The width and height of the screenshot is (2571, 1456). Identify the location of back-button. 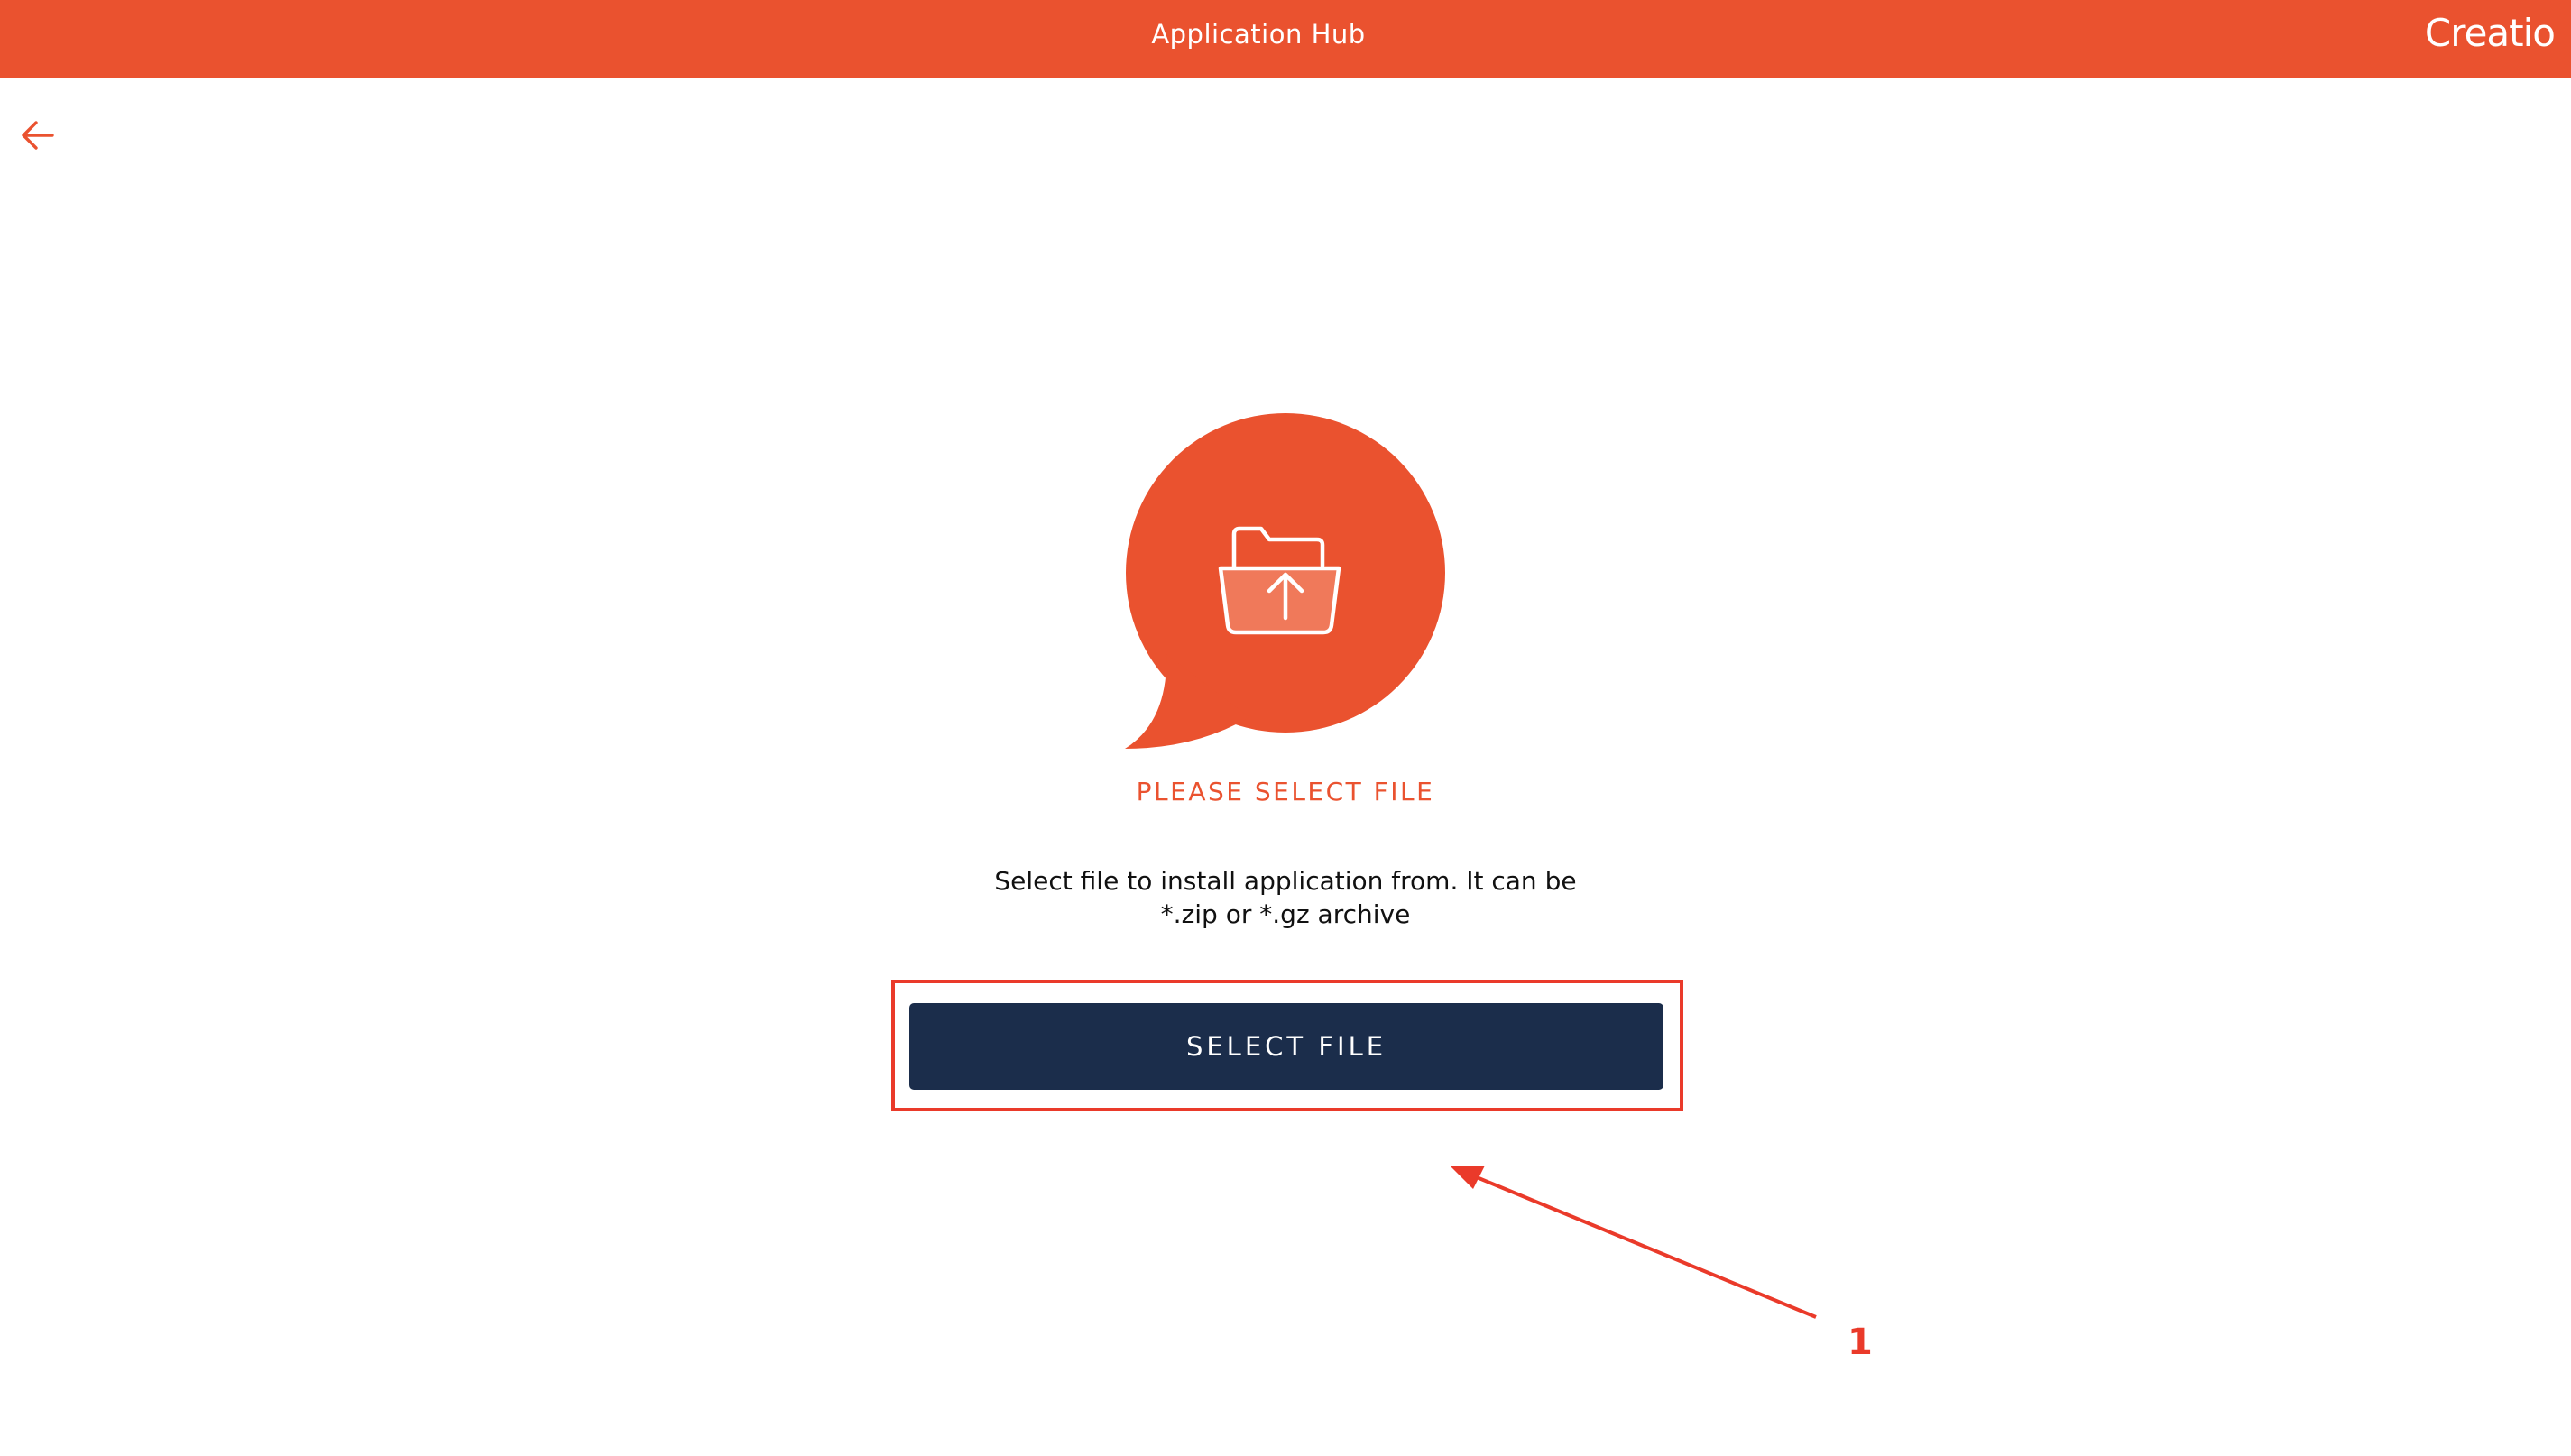
(38, 135).